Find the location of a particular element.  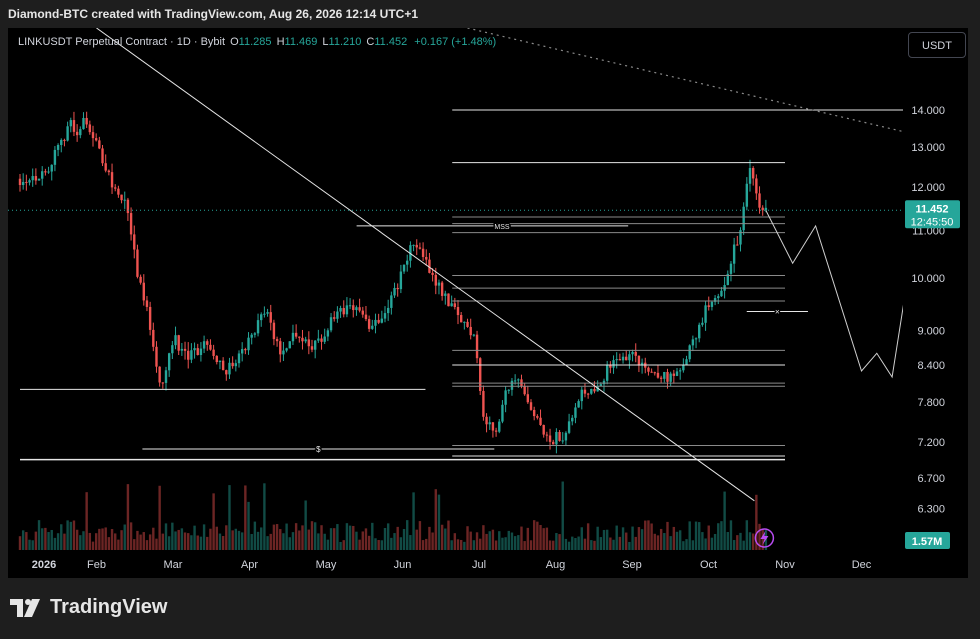

price-tick-label: 14.000 is located at coordinates (928, 111).